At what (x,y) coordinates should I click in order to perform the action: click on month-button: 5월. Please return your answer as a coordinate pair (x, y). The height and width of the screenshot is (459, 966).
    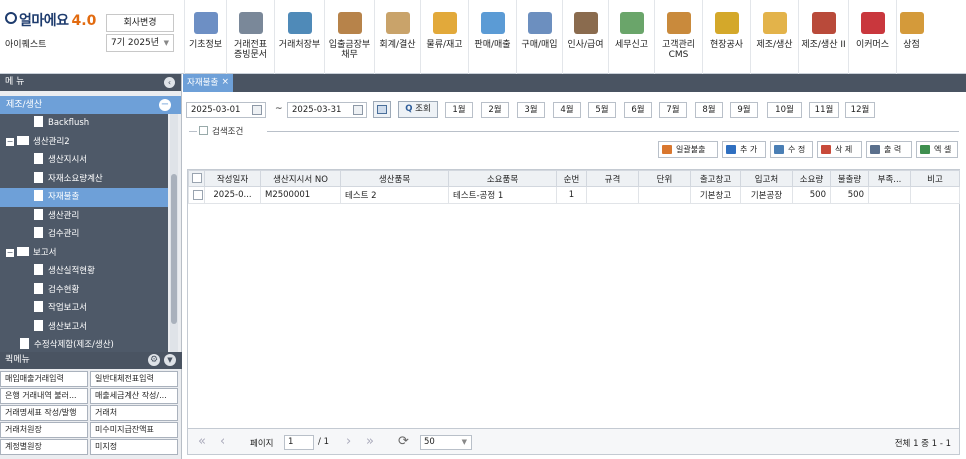
    Looking at the image, I should click on (602, 110).